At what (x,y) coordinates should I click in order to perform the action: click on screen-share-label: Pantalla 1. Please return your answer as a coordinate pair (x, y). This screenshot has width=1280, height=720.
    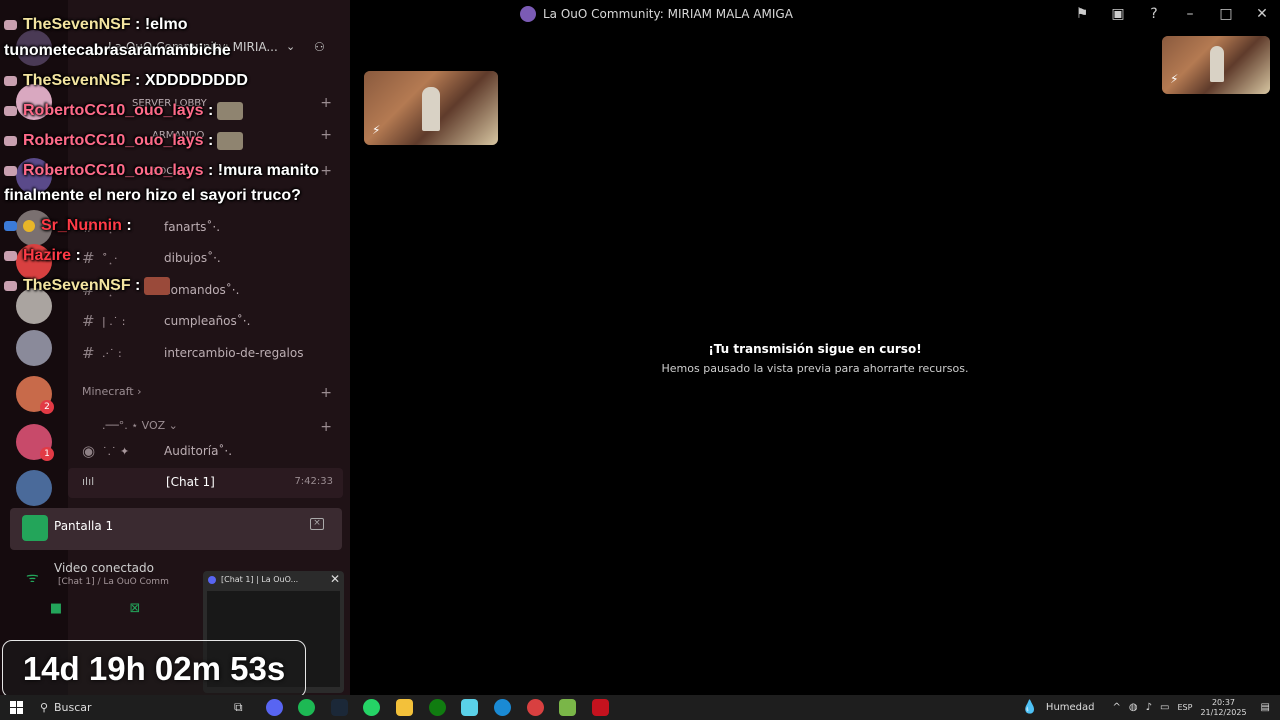
    Looking at the image, I should click on (84, 526).